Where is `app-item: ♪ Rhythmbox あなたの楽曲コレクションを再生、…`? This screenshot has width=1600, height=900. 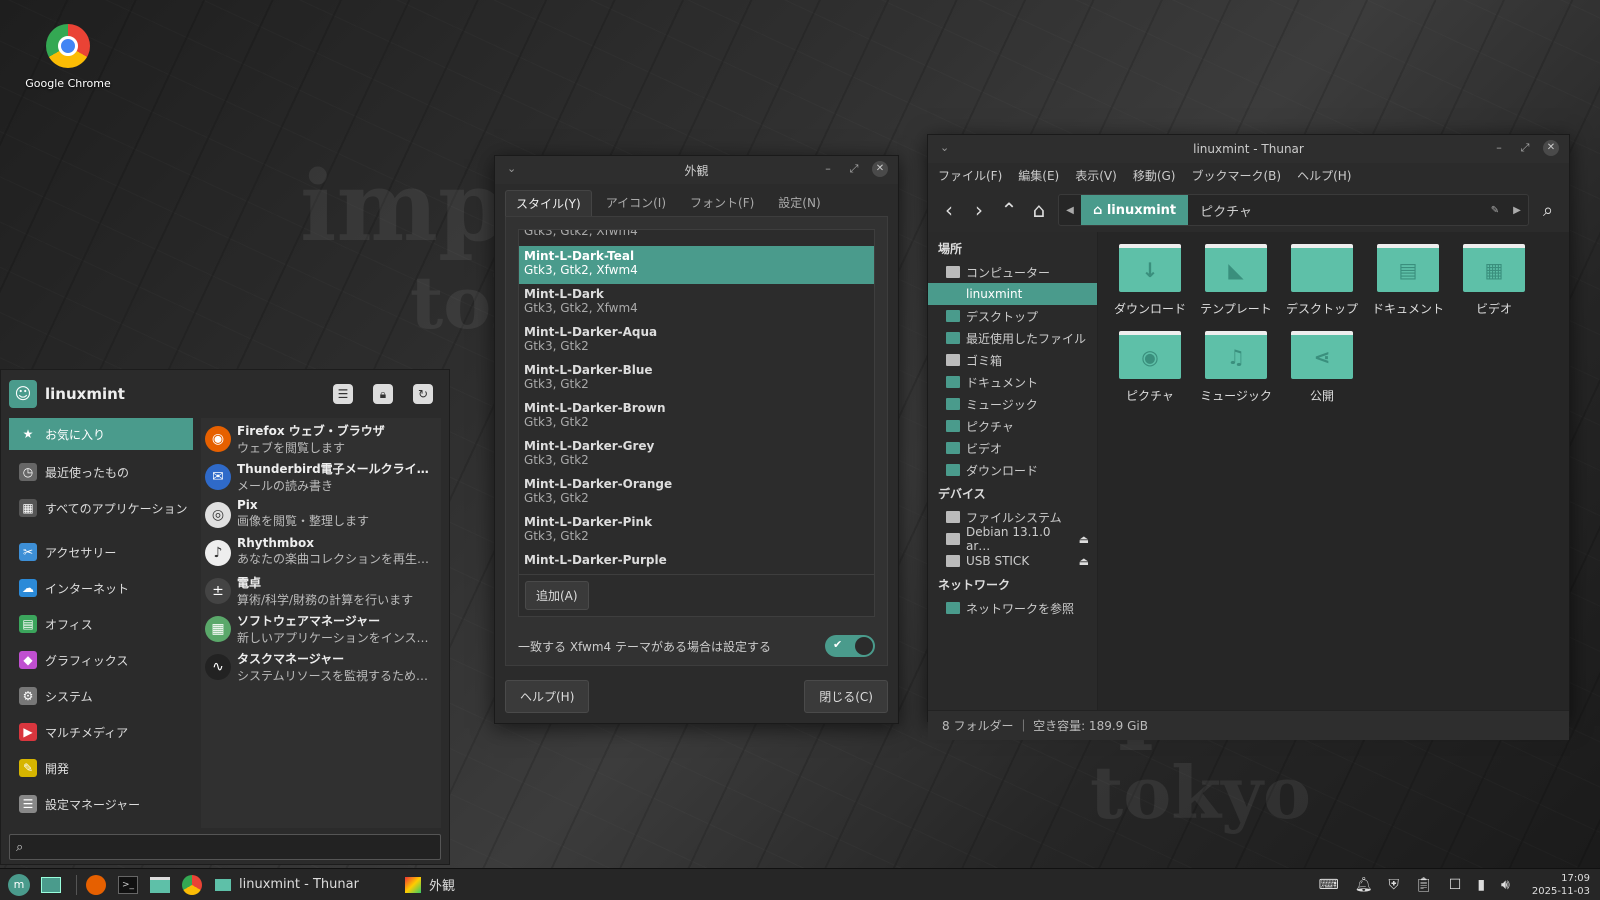 app-item: ♪ Rhythmbox あなたの楽曲コレクションを再生、… is located at coordinates (321, 555).